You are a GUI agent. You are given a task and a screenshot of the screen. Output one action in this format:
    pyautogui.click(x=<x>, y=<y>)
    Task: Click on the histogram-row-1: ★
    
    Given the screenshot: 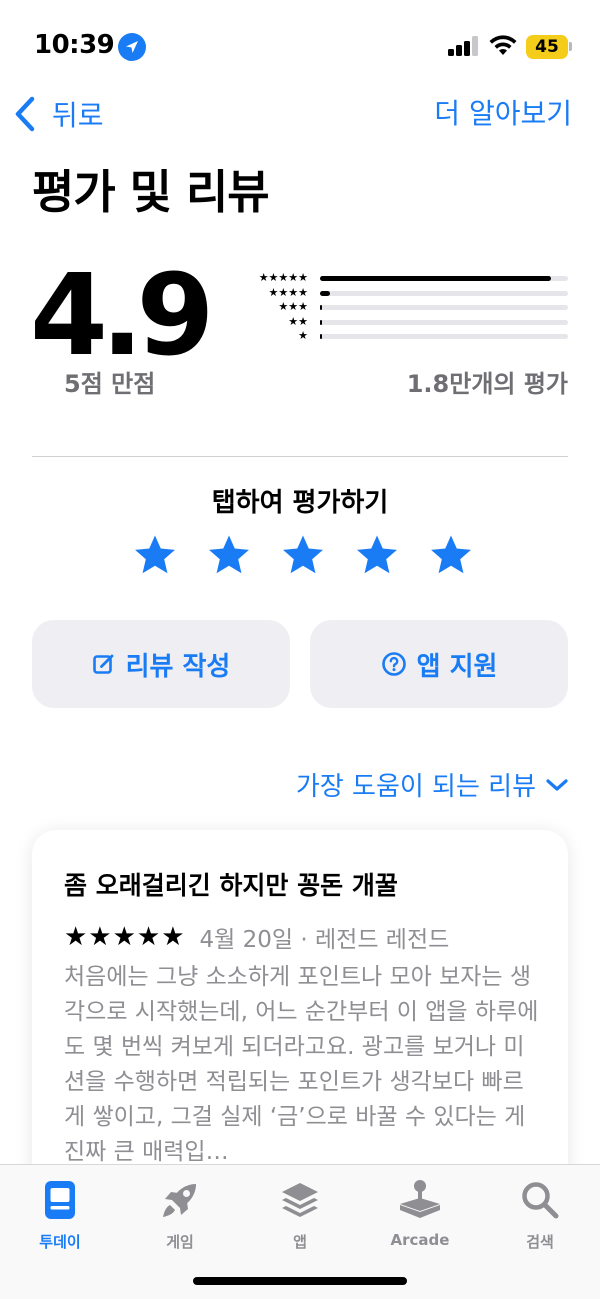 What is the action you would take?
    pyautogui.click(x=403, y=336)
    